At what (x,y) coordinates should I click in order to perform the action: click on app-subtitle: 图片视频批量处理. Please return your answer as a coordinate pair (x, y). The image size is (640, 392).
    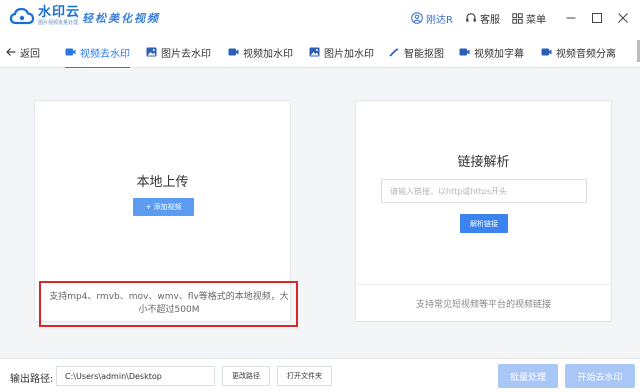
    Looking at the image, I should click on (58, 23).